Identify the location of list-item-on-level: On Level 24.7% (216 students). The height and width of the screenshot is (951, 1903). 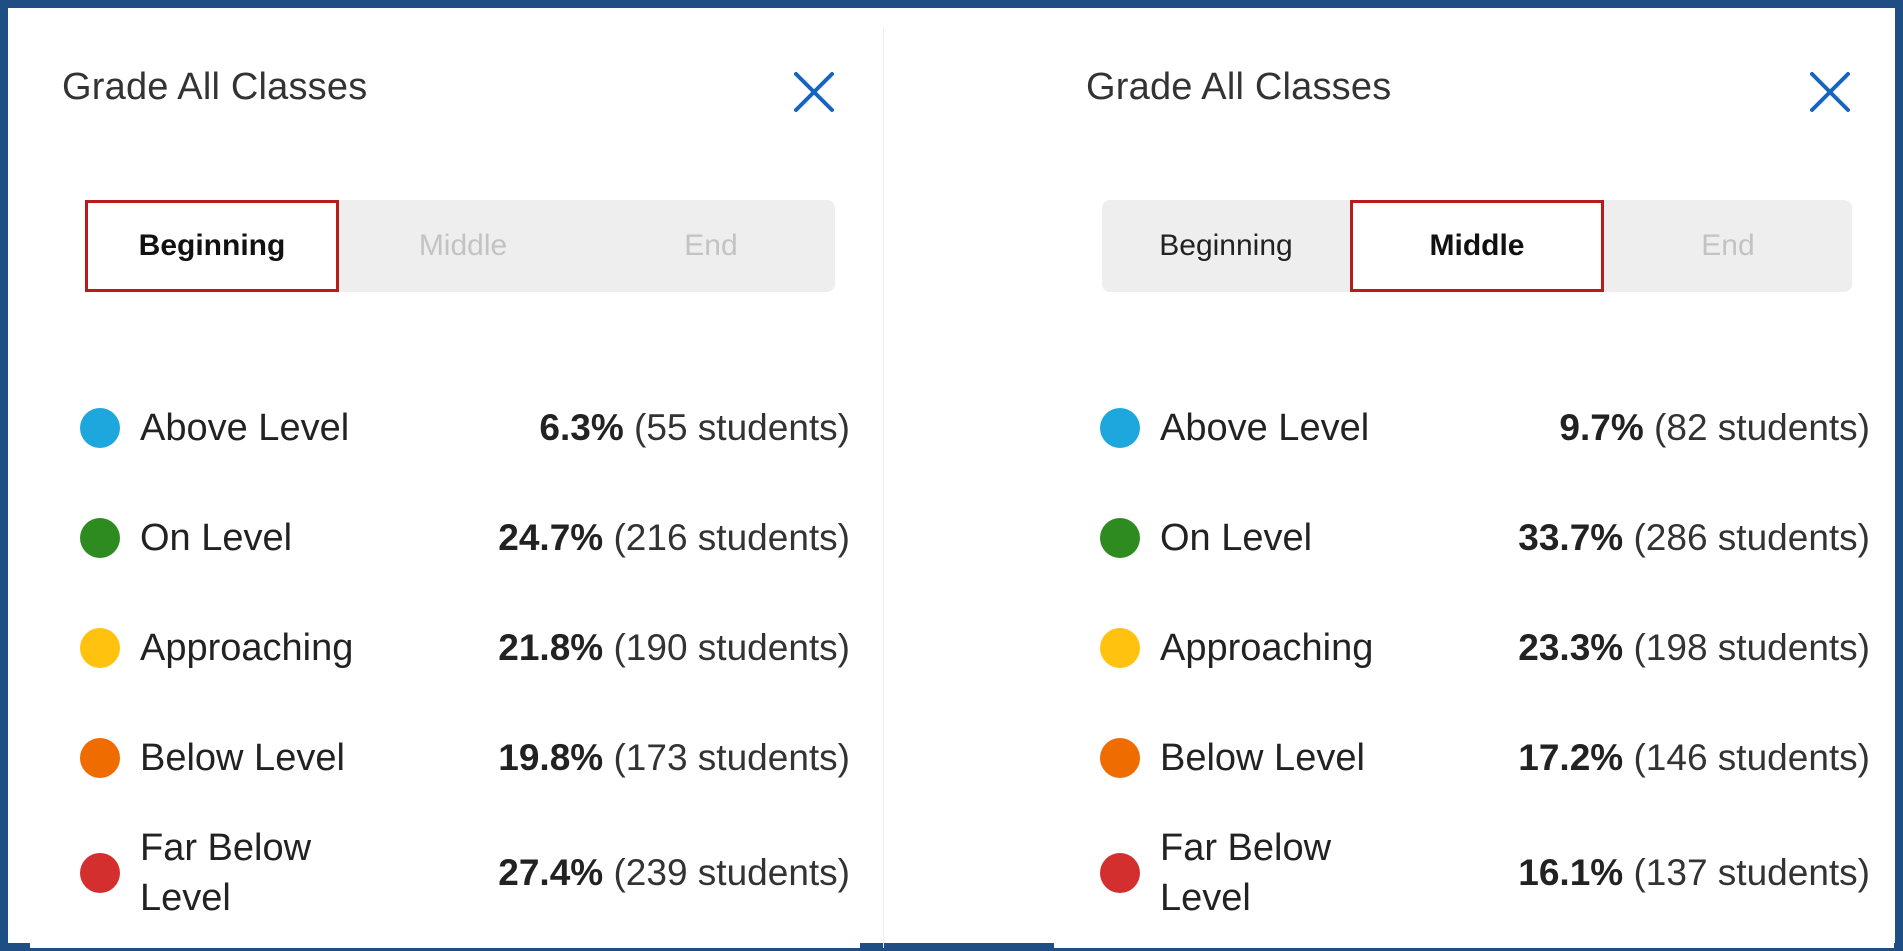
(465, 538).